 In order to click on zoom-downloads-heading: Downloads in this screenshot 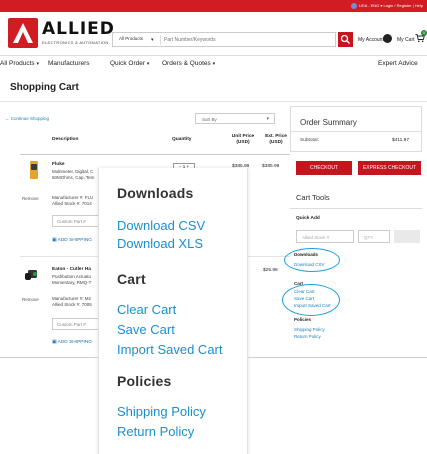, I will do `click(155, 193)`.